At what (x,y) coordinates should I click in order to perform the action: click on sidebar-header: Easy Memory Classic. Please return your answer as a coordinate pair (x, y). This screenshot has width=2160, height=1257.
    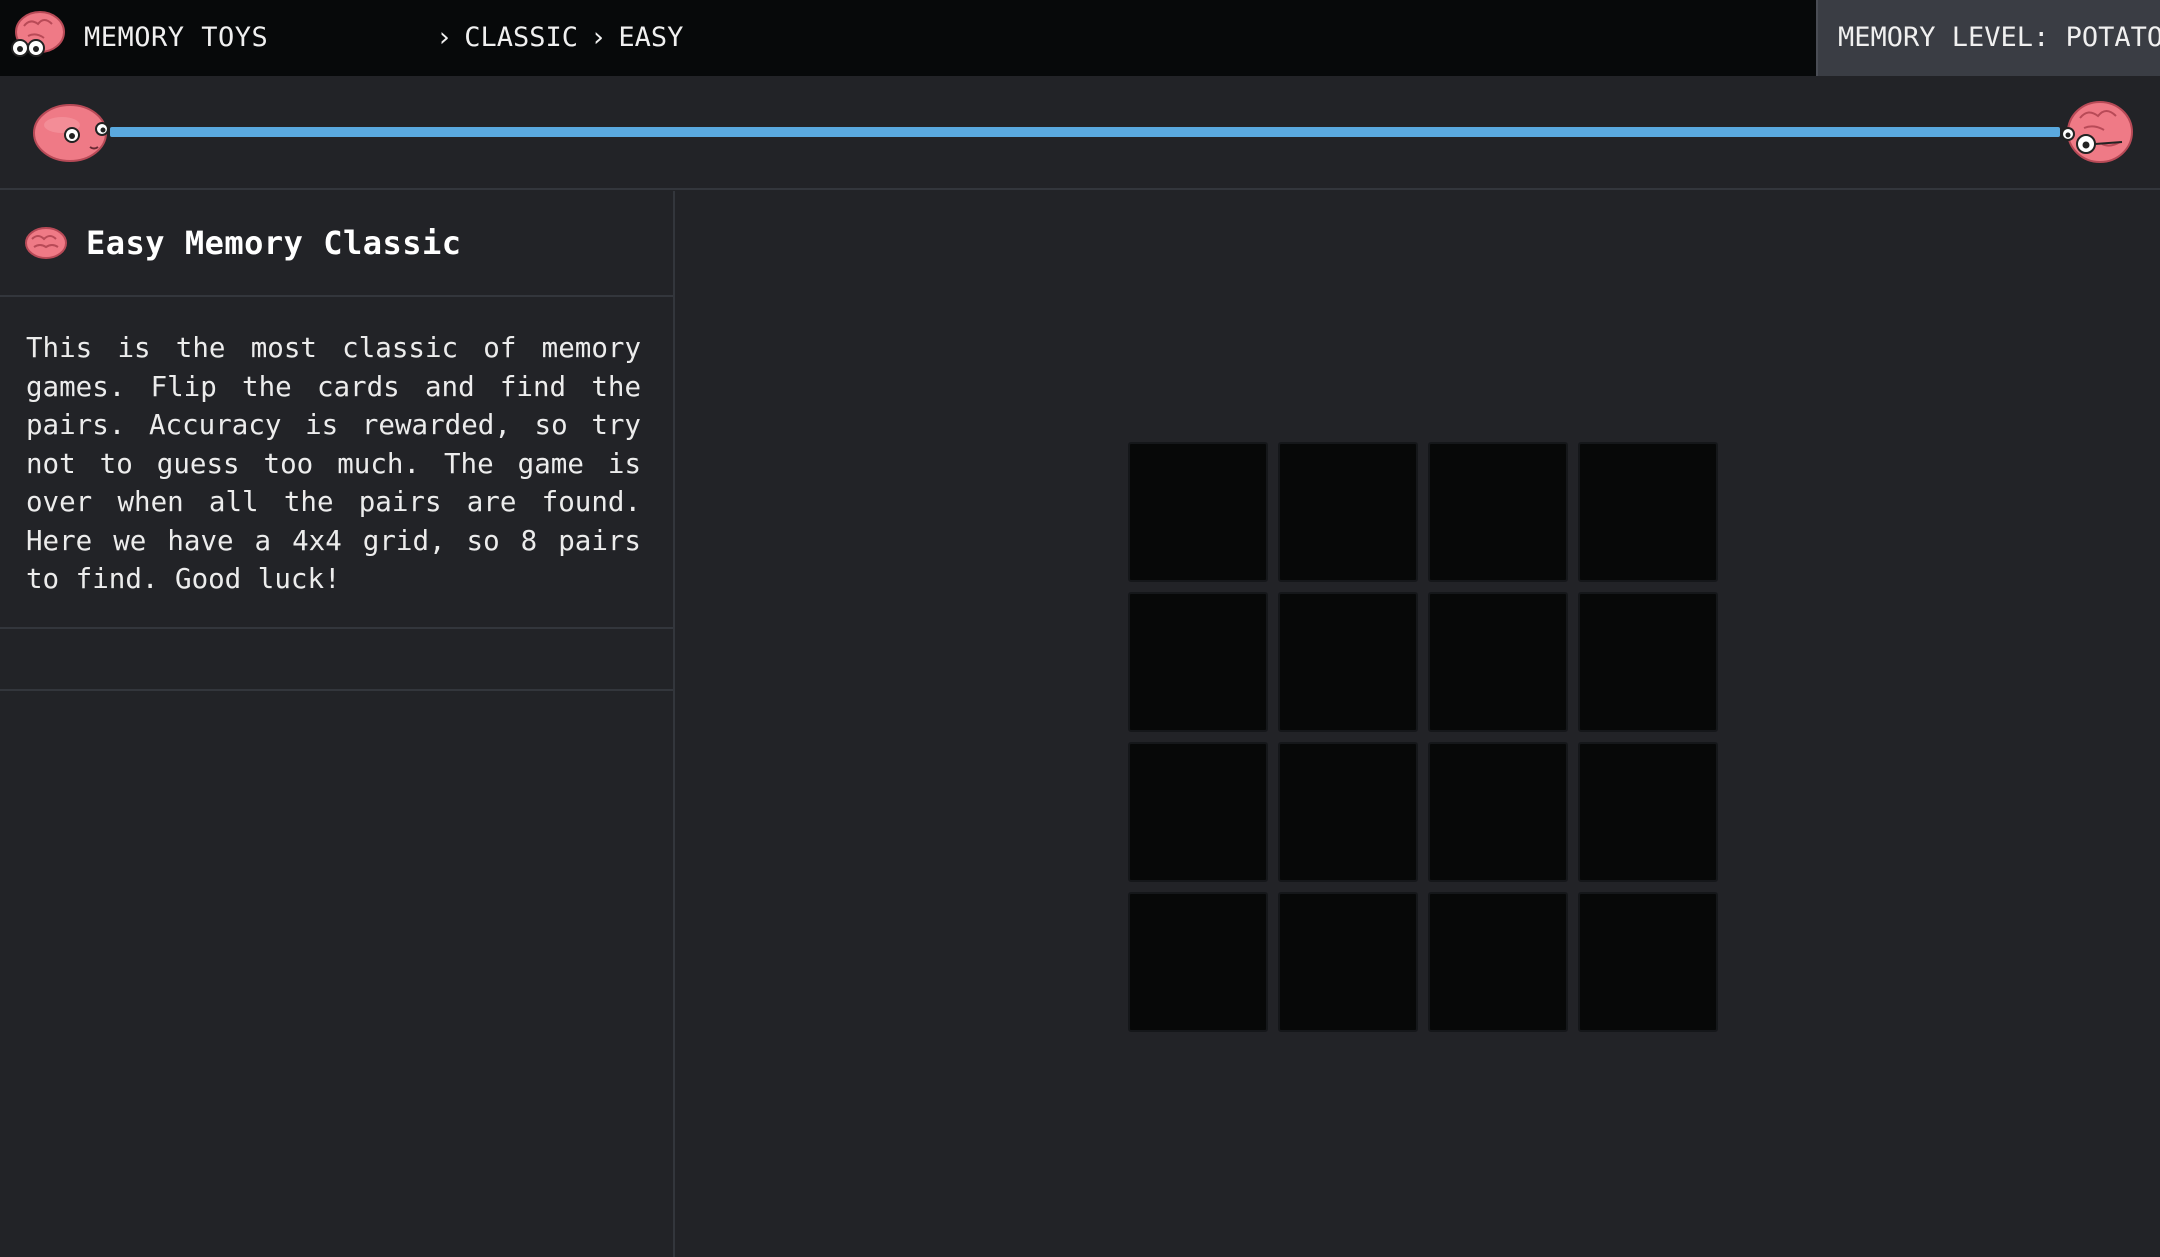
    Looking at the image, I should click on (336, 244).